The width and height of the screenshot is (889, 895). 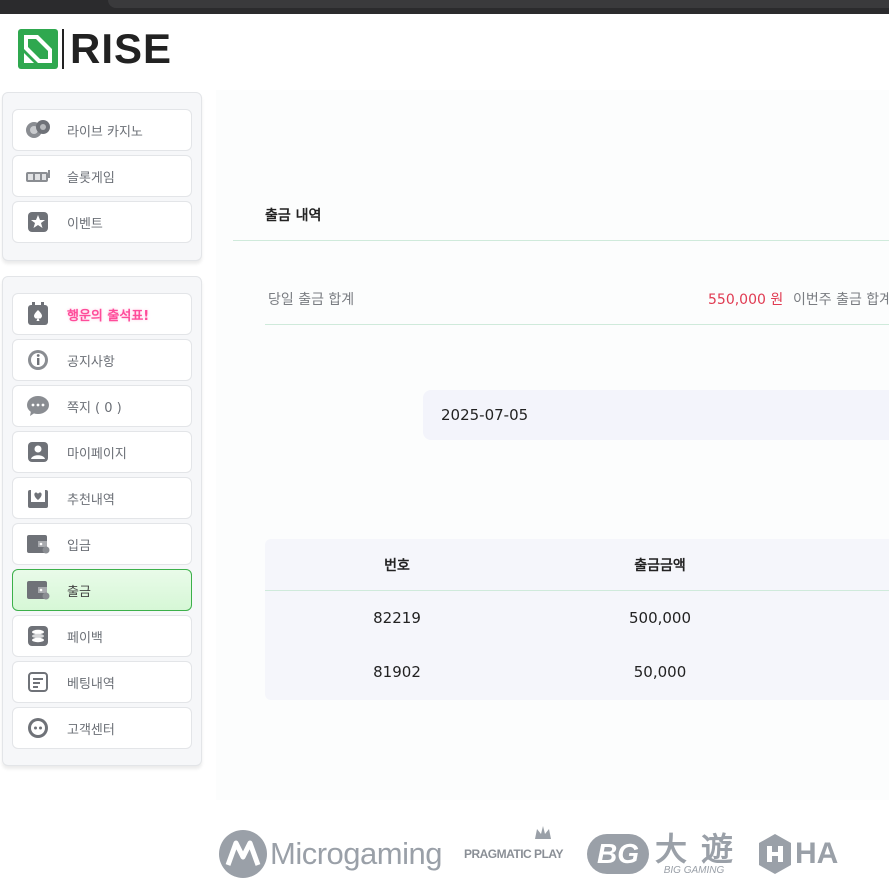 I want to click on page-title: 출금 내역, so click(x=293, y=216).